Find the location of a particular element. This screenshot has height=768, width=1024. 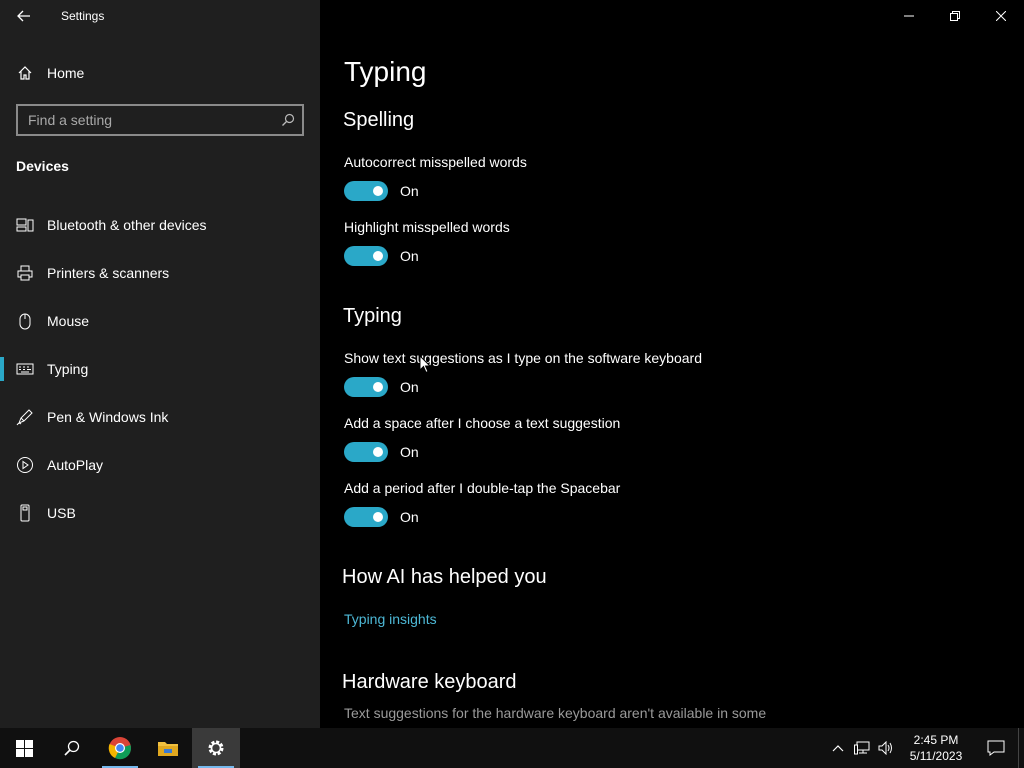

chrome-taskbar-button is located at coordinates (120, 748).